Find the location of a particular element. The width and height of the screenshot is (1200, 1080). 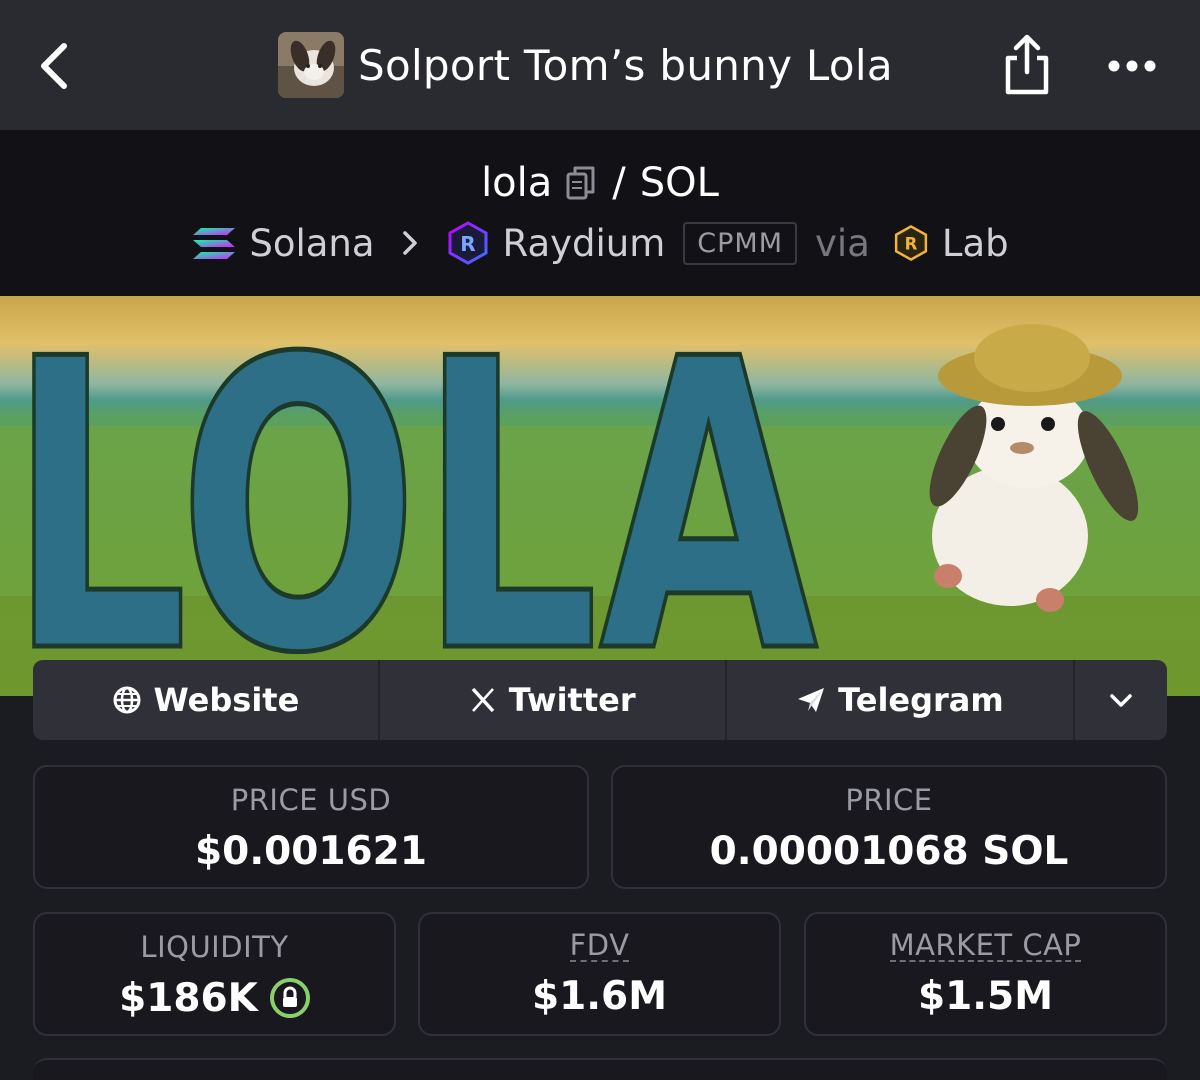

twitter-button: Twitter is located at coordinates (553, 700).